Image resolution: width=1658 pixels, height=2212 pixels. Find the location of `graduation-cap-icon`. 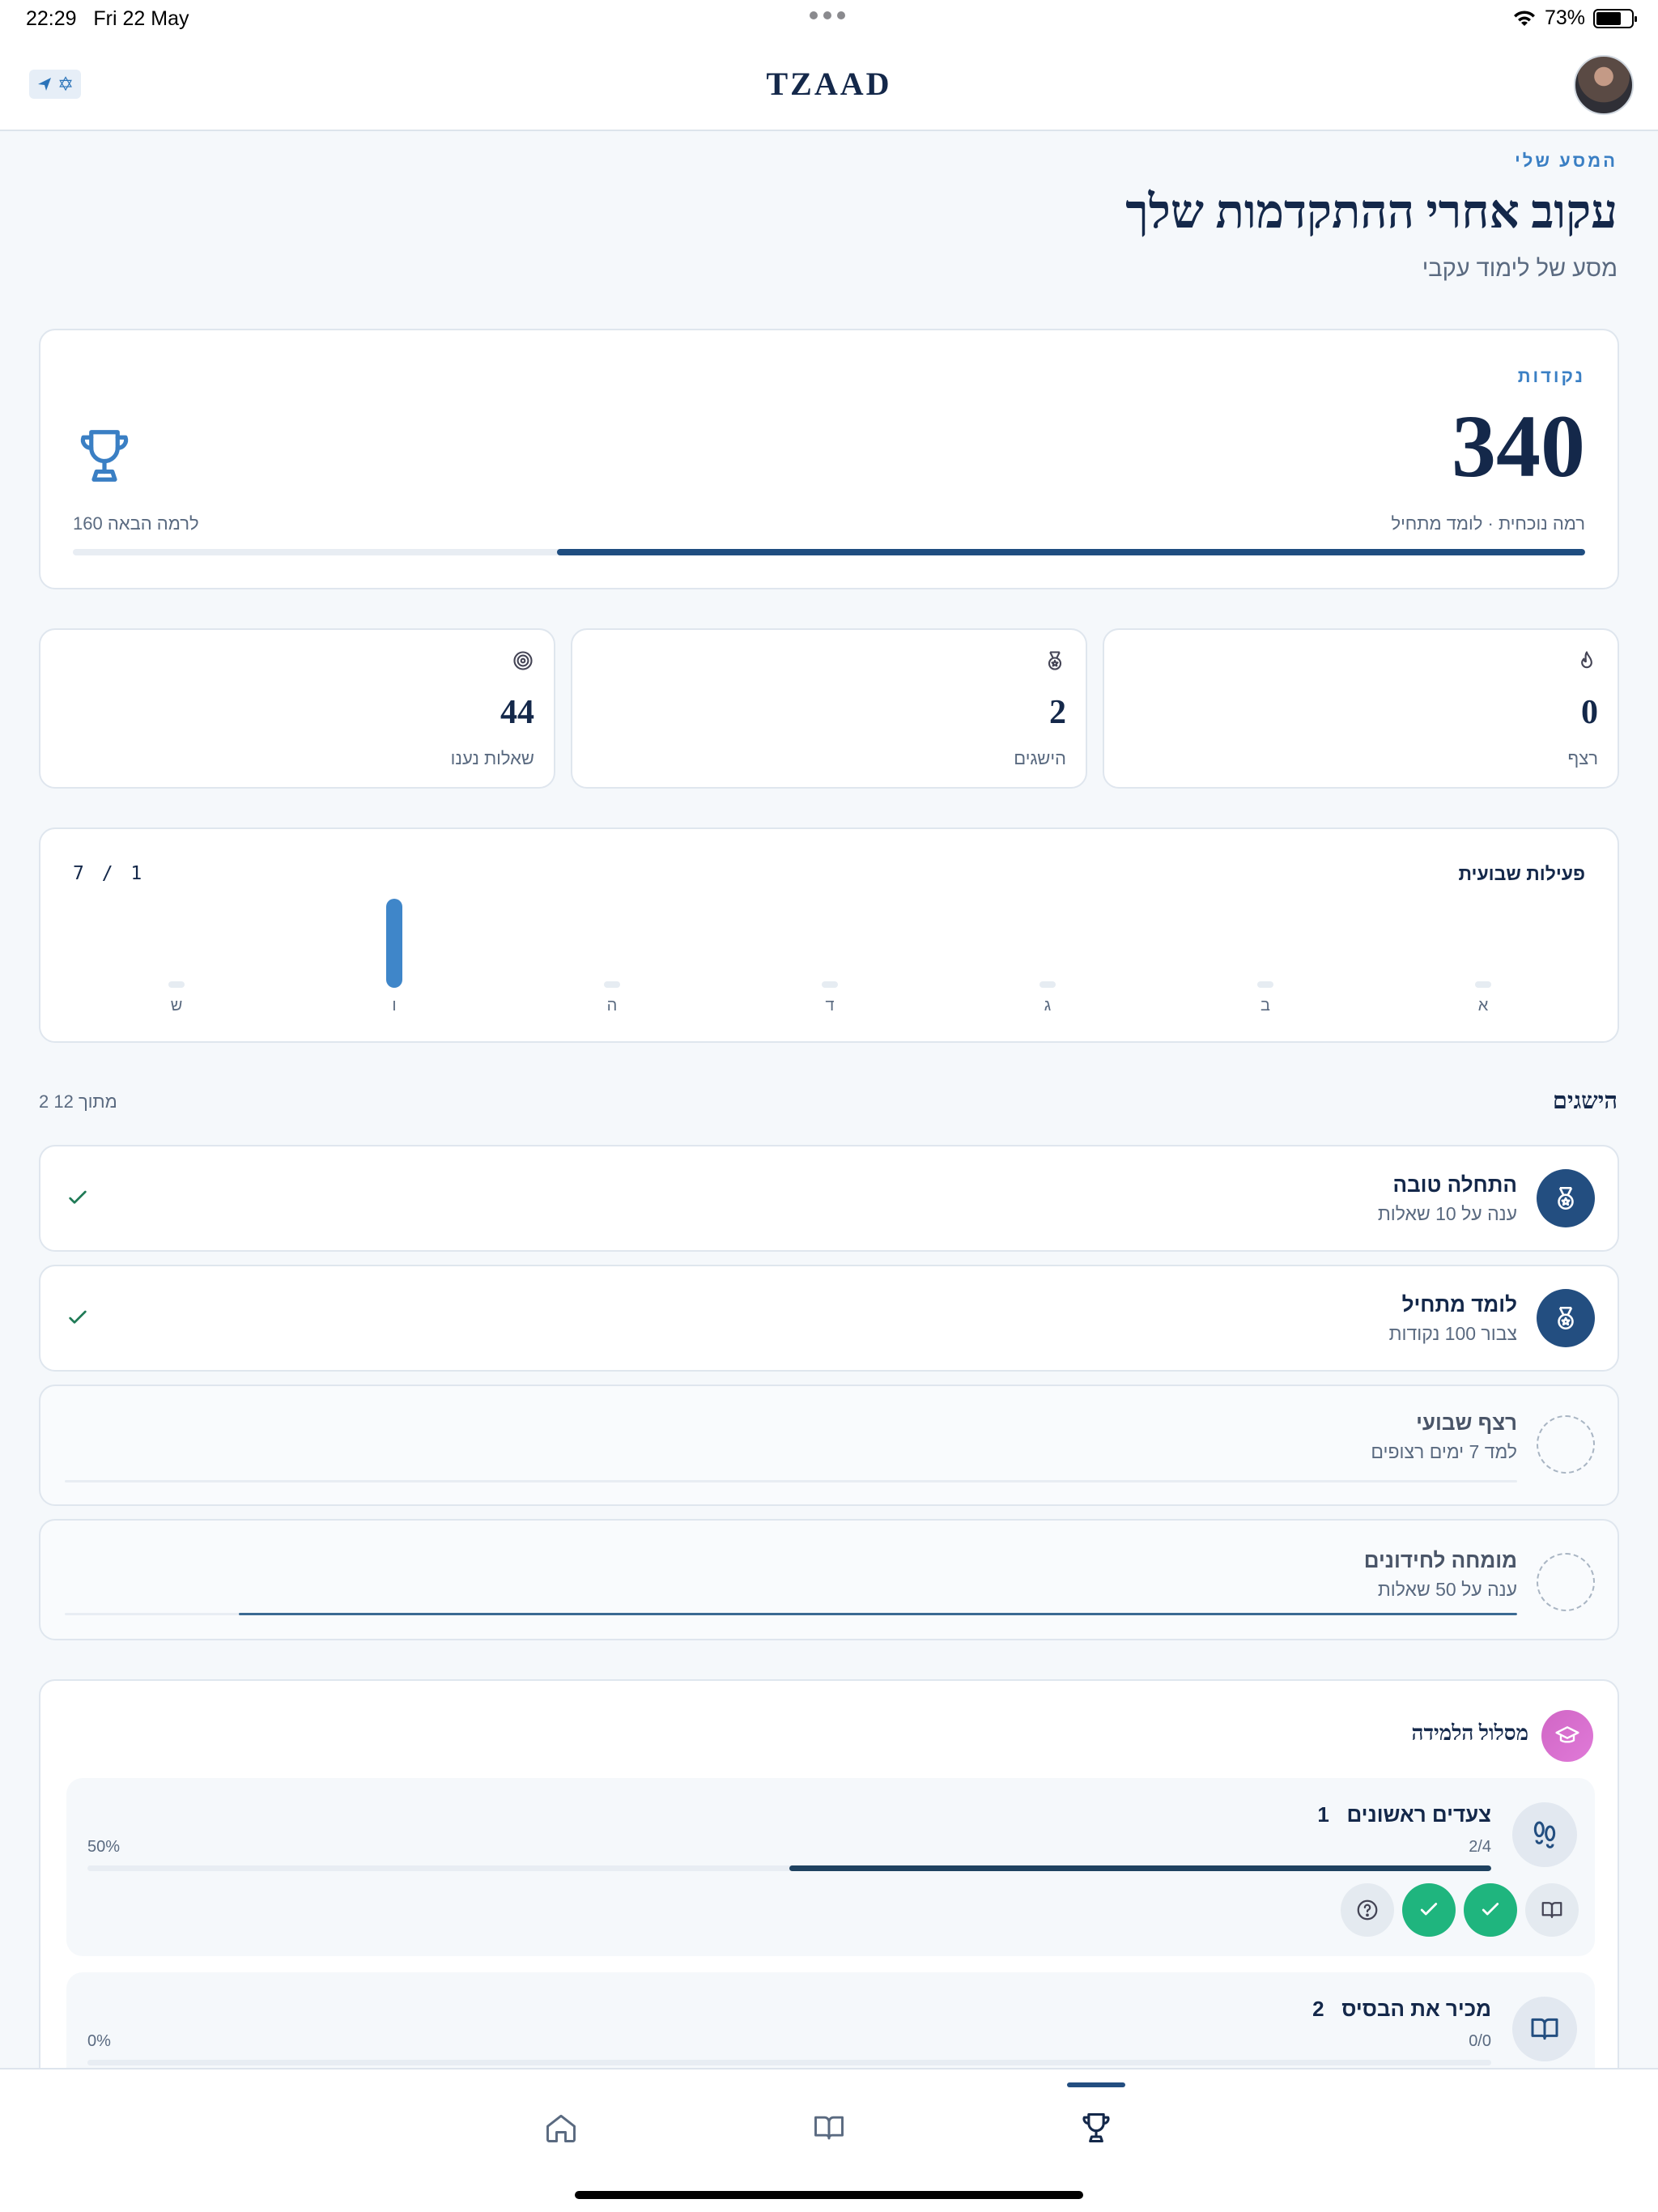

graduation-cap-icon is located at coordinates (1567, 1736).